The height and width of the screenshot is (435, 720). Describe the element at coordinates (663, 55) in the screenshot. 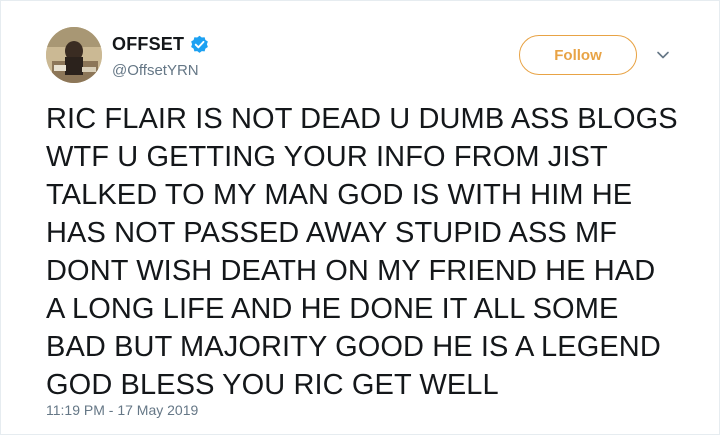

I see `chevron-down-icon` at that location.